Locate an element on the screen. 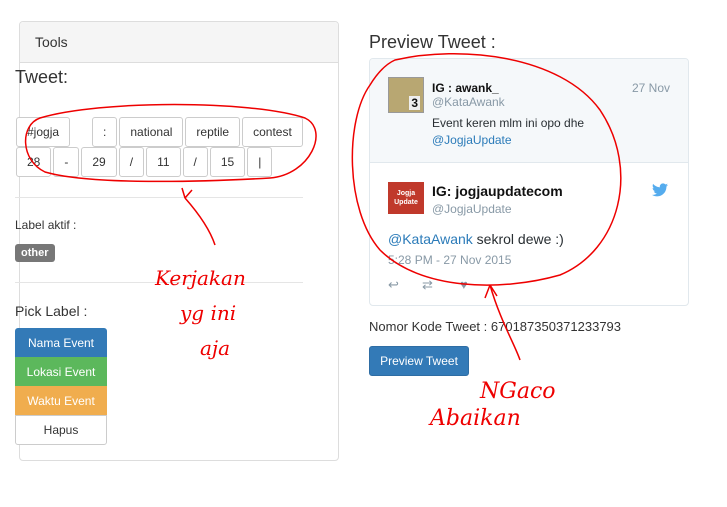 The width and height of the screenshot is (727, 507). retweet-icon: ⇄ is located at coordinates (427, 285).